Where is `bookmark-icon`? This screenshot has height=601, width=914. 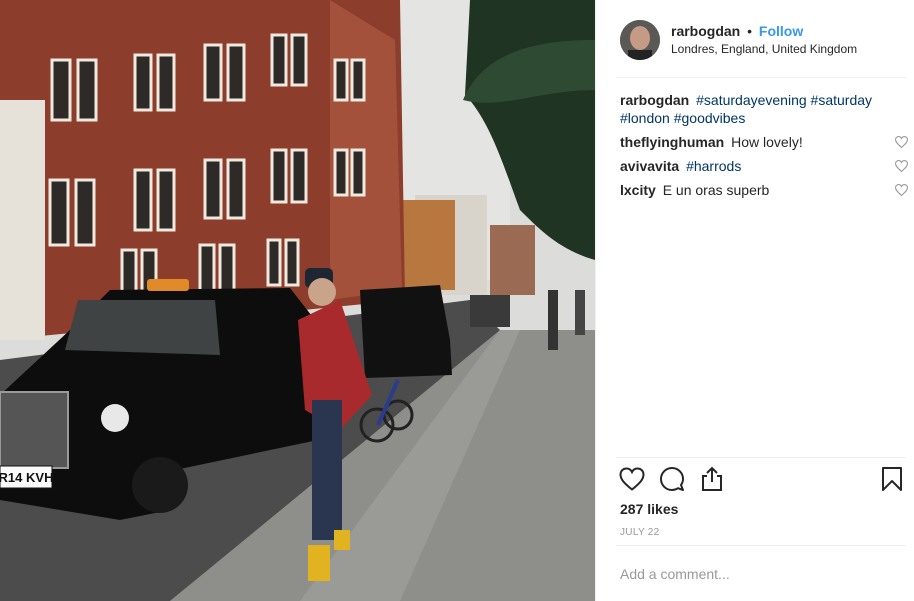 bookmark-icon is located at coordinates (892, 479).